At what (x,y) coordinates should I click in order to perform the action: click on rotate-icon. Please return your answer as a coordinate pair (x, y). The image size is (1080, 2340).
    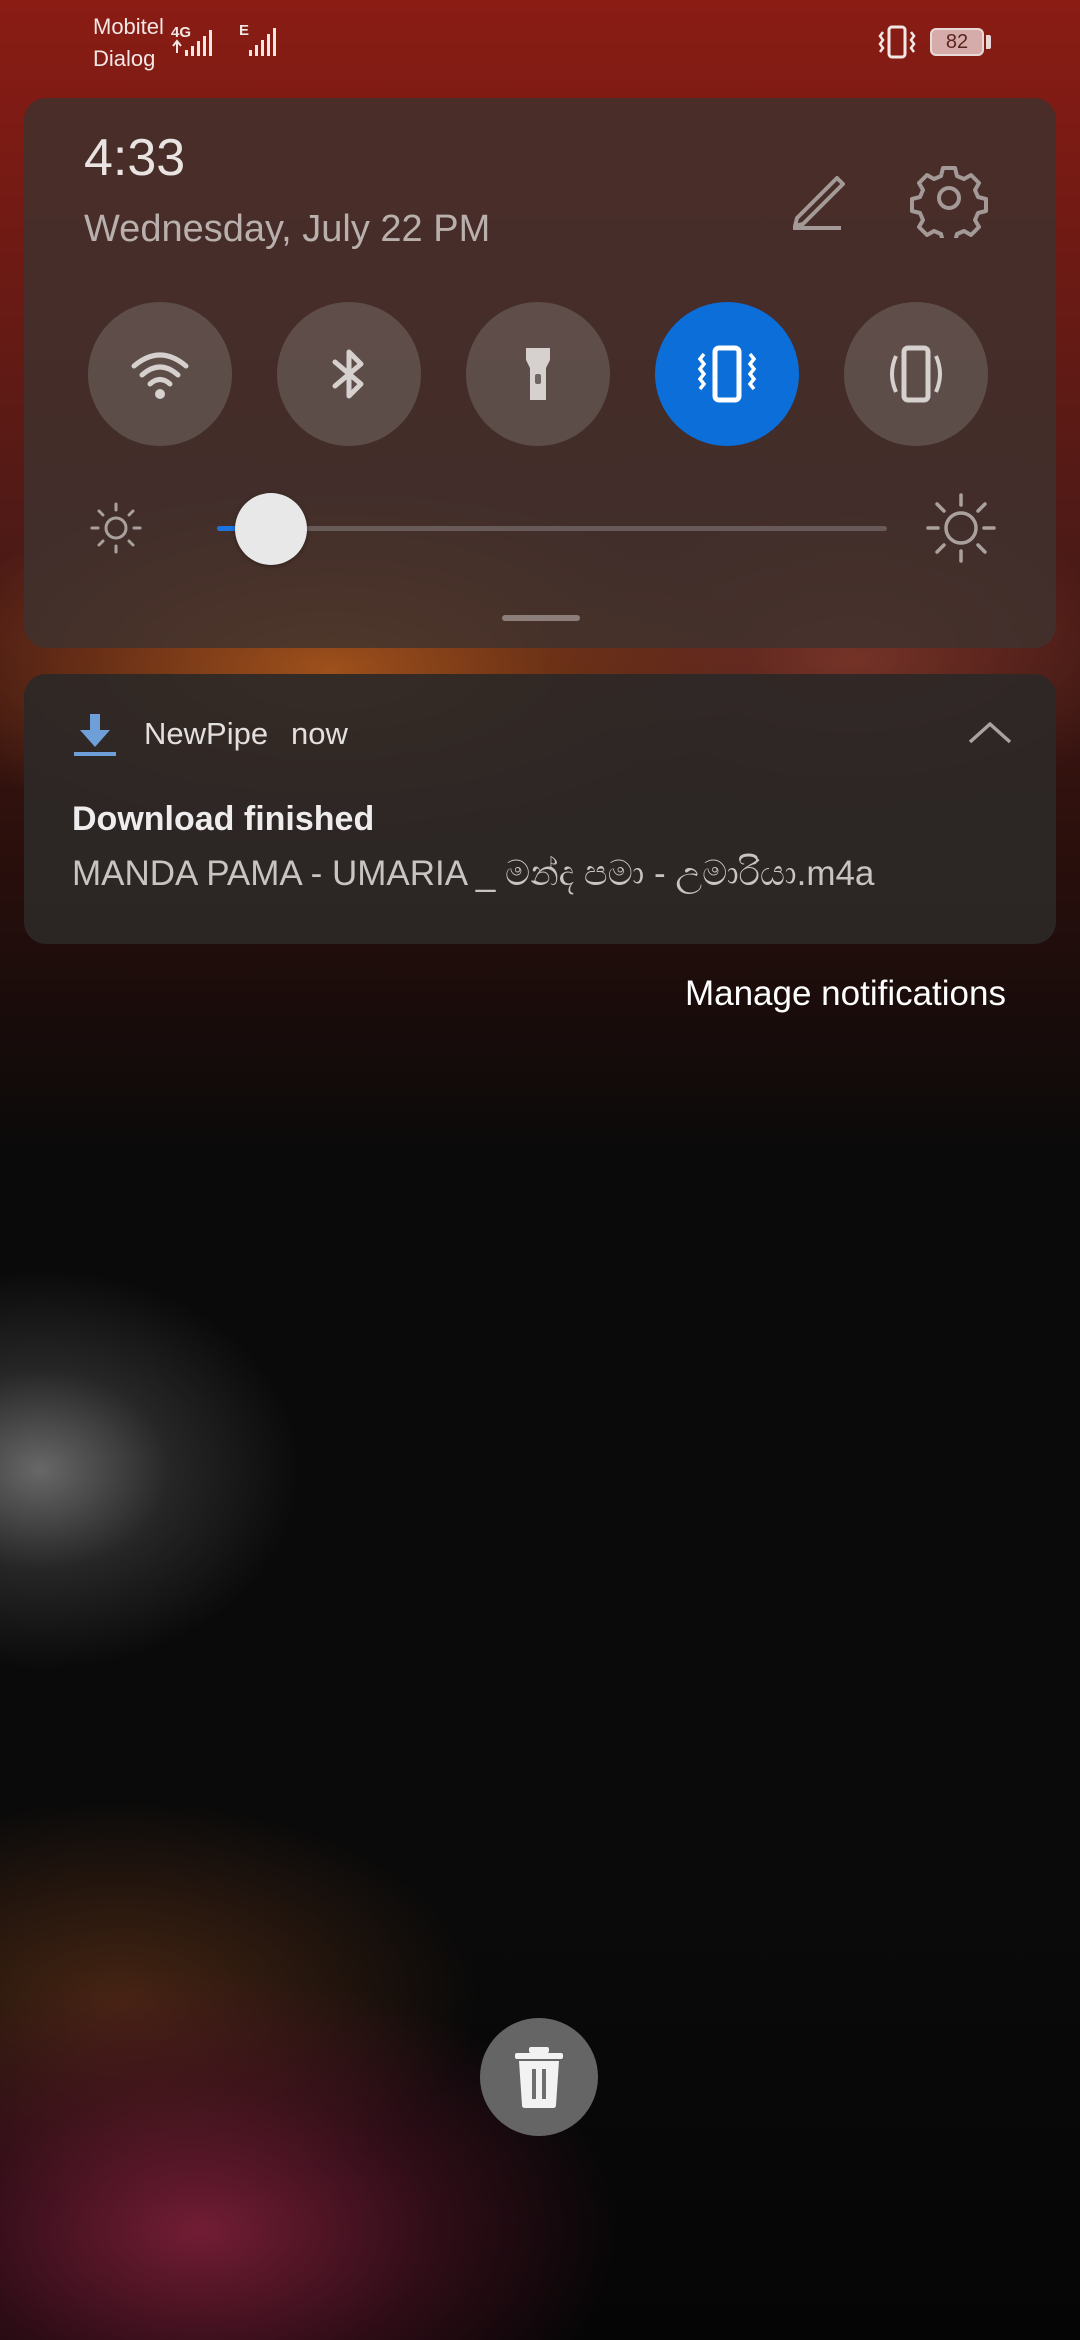
    Looking at the image, I should click on (916, 374).